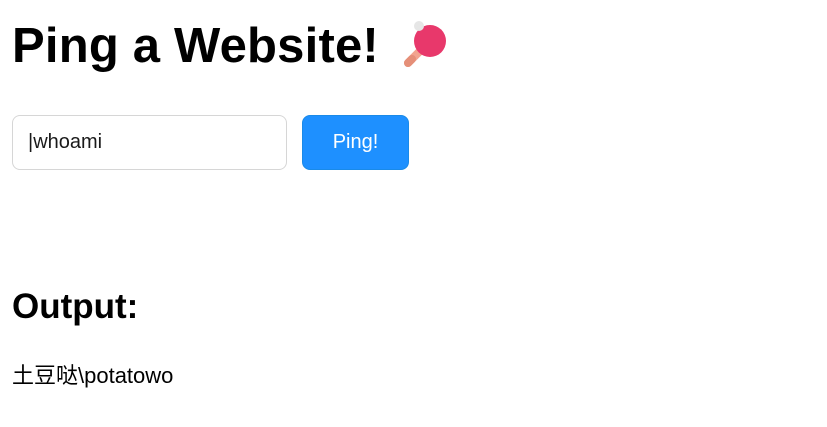  Describe the element at coordinates (149, 142) in the screenshot. I see `url-input` at that location.